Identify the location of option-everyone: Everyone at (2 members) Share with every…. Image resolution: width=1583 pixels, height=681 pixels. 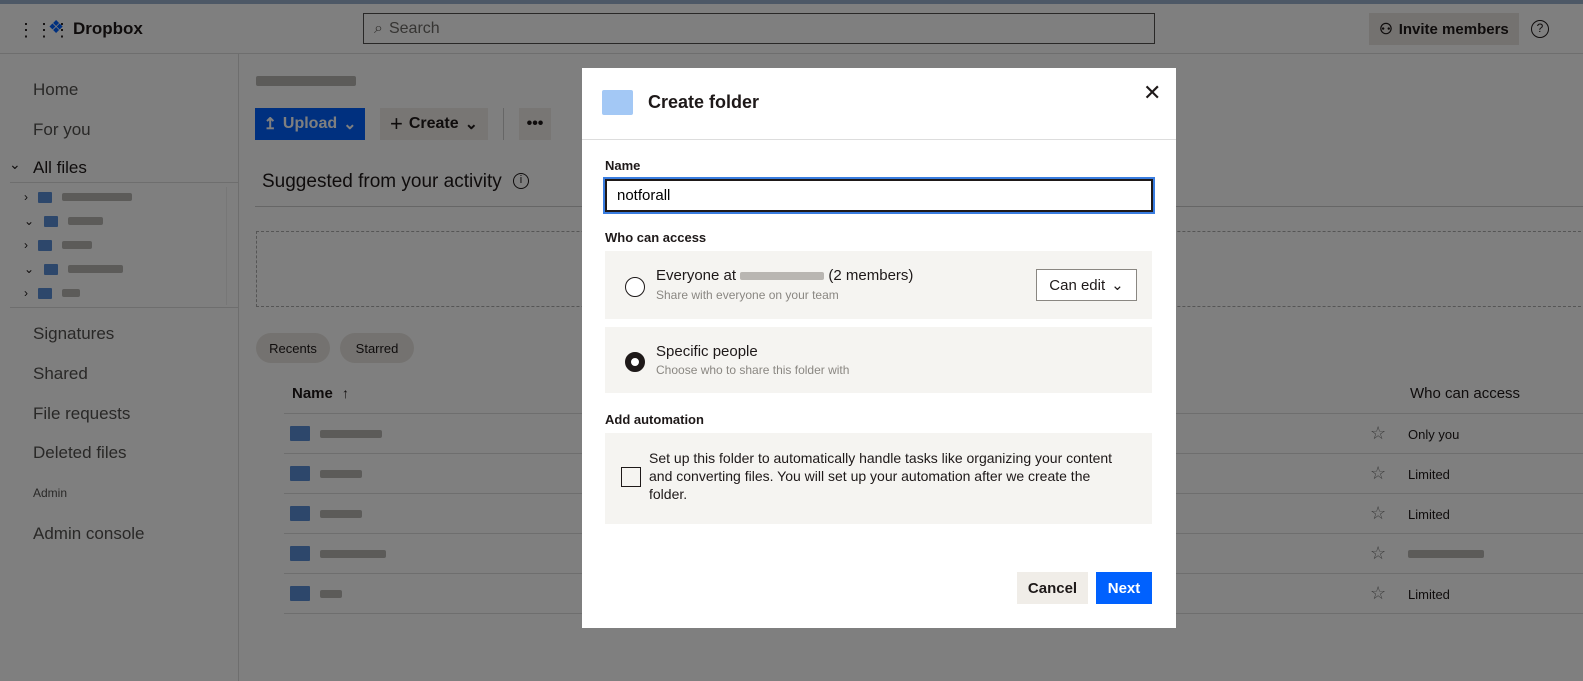
(878, 285).